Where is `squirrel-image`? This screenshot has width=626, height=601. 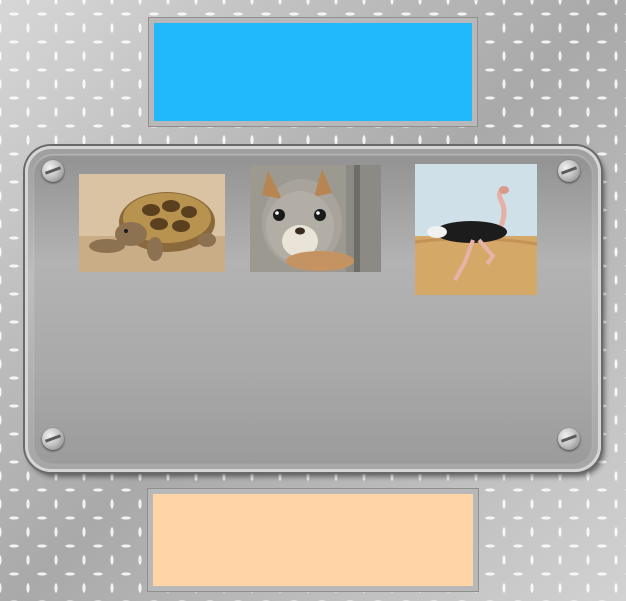
squirrel-image is located at coordinates (315, 218).